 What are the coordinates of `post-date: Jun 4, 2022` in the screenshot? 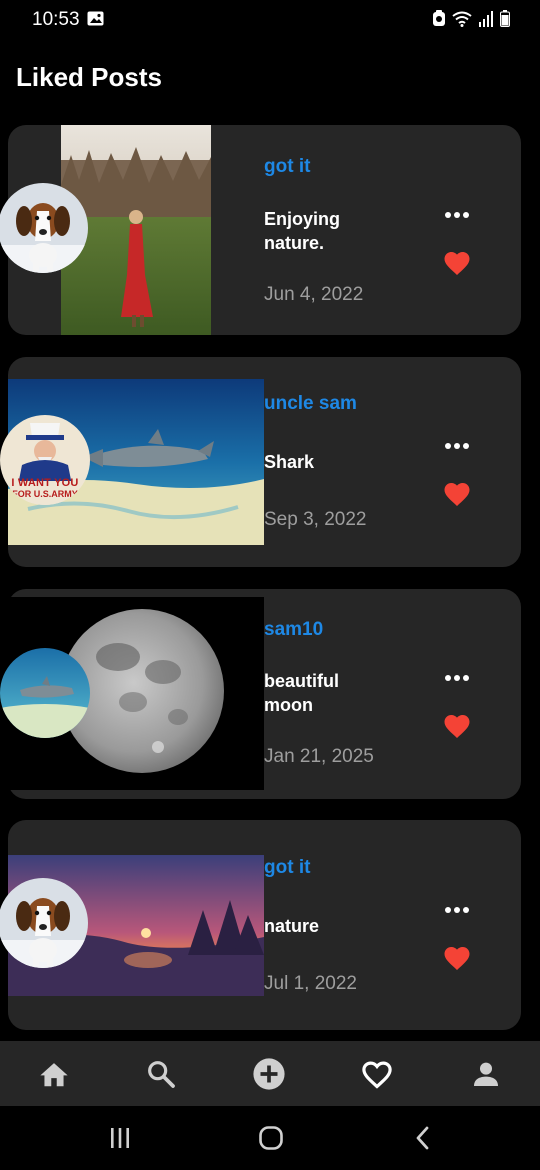 It's located at (314, 294).